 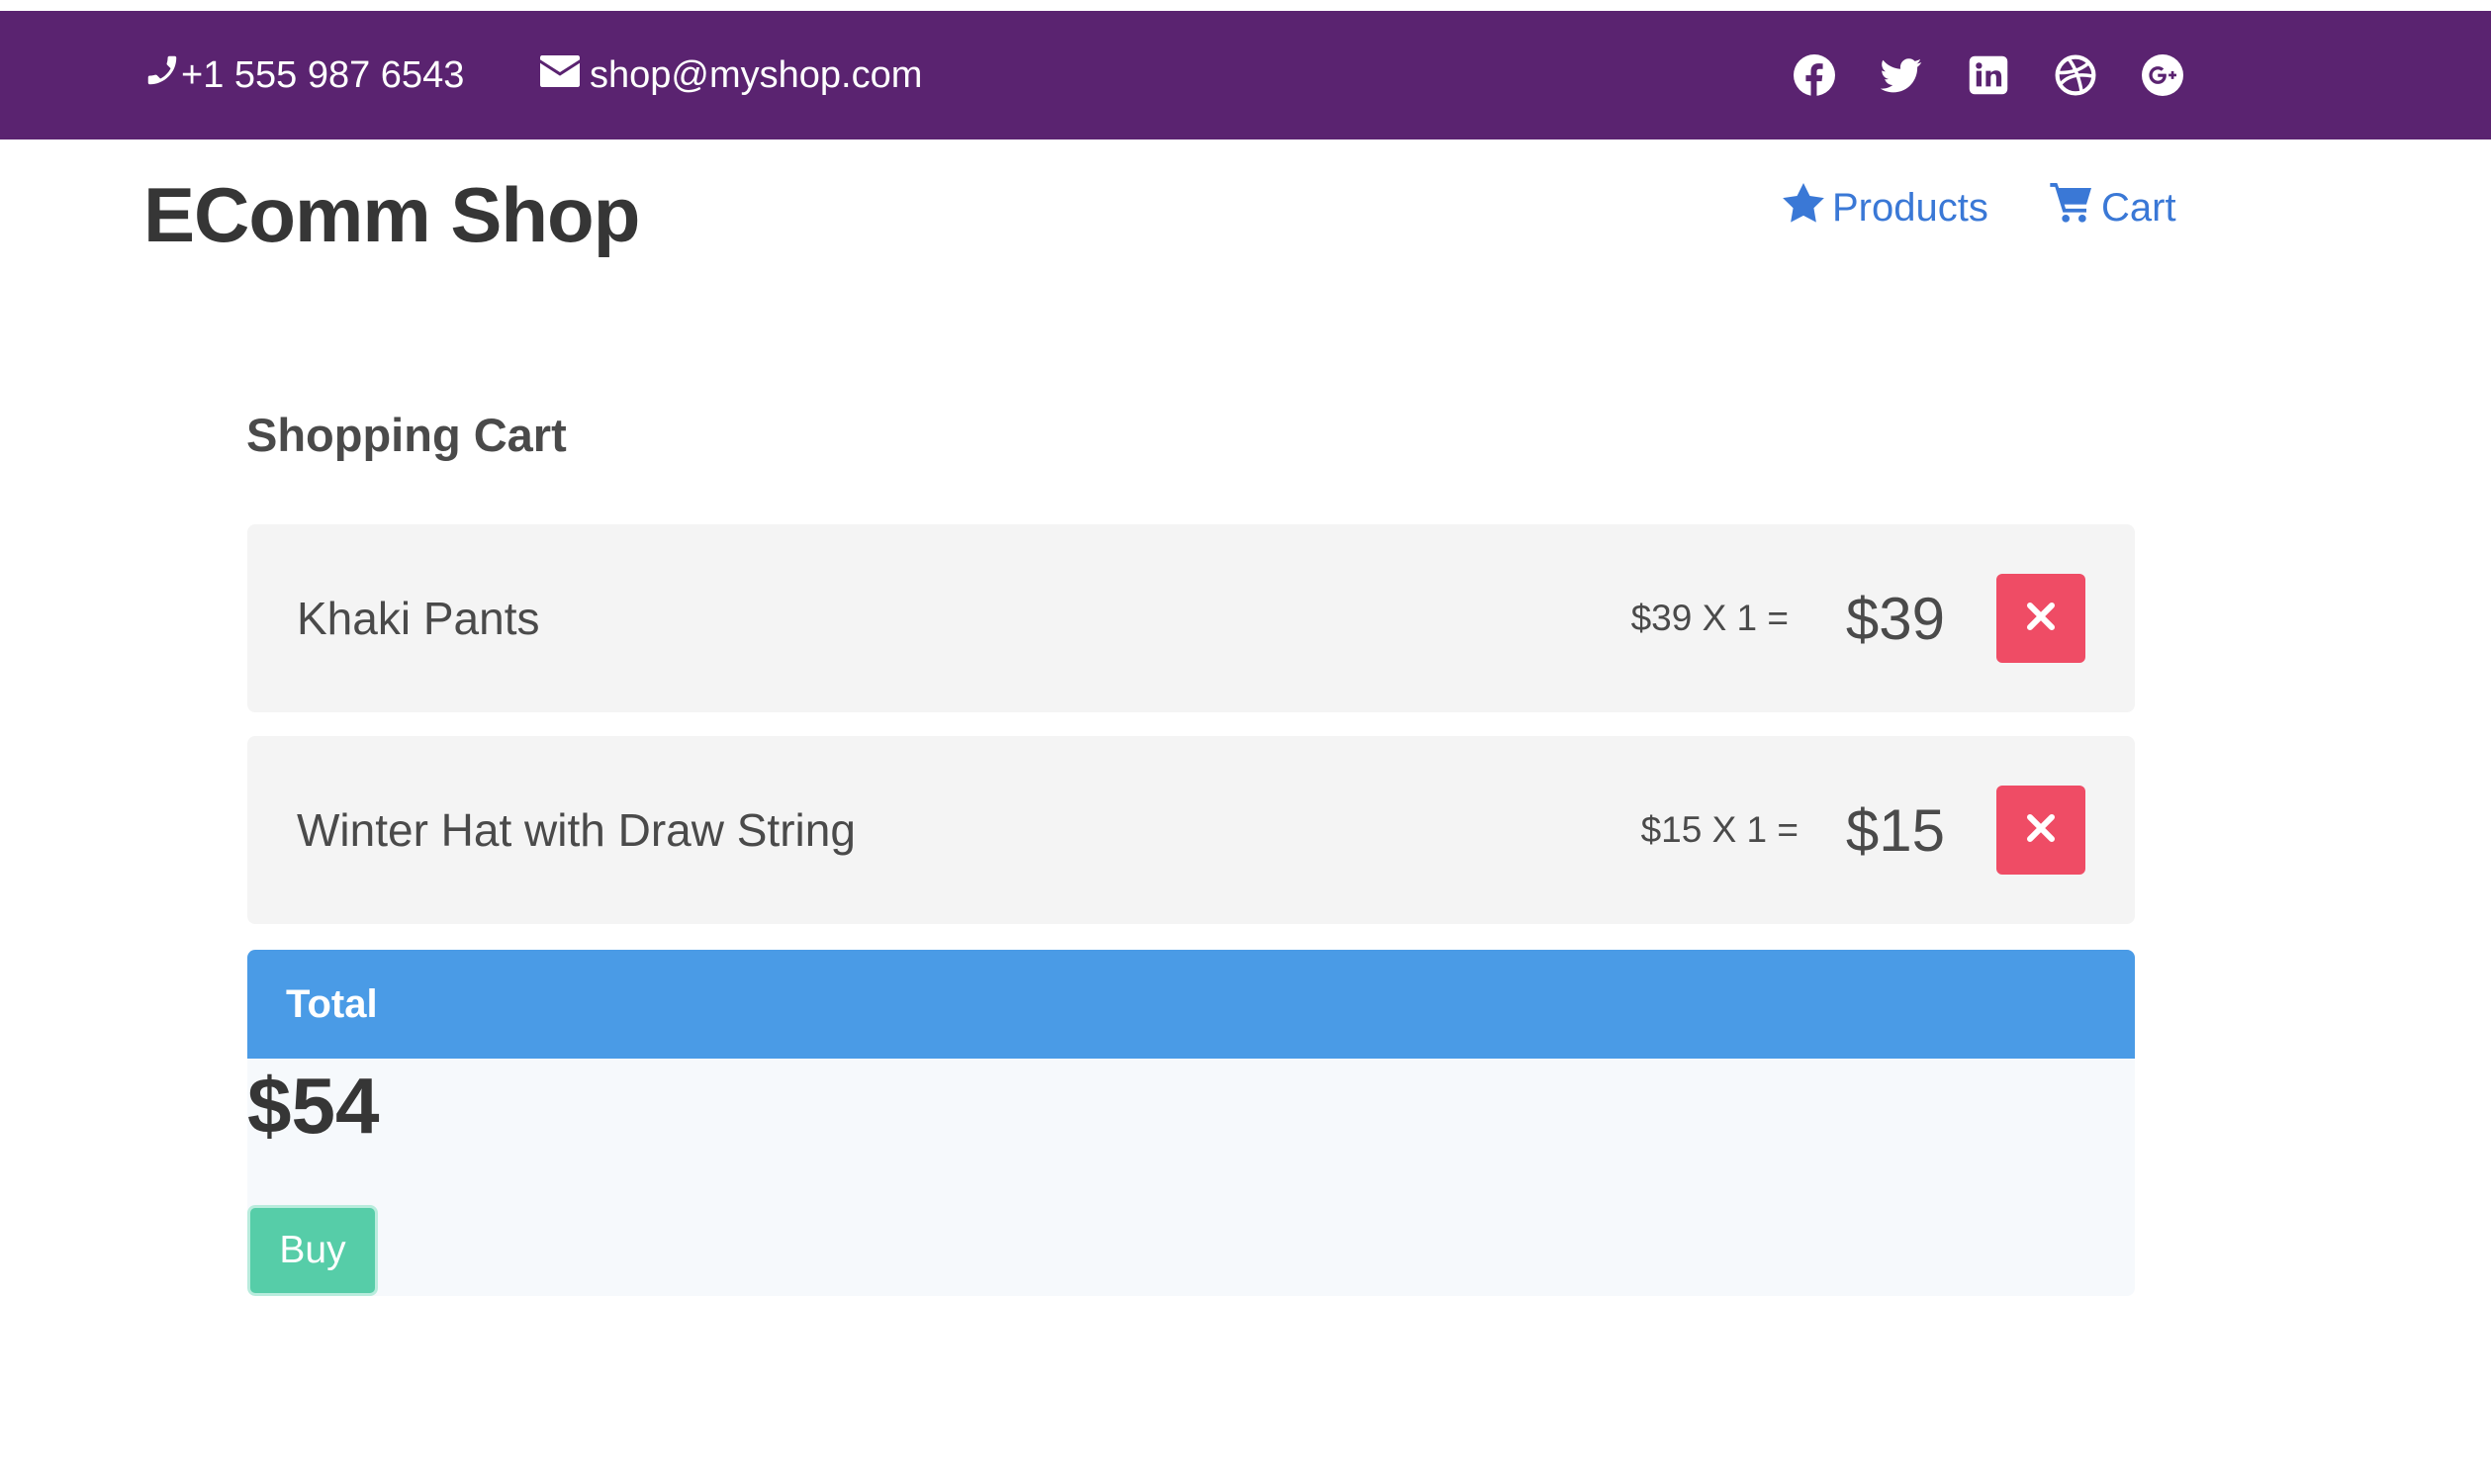 What do you see at coordinates (1710, 618) in the screenshot?
I see `item-price-formula: $39 X 1 =` at bounding box center [1710, 618].